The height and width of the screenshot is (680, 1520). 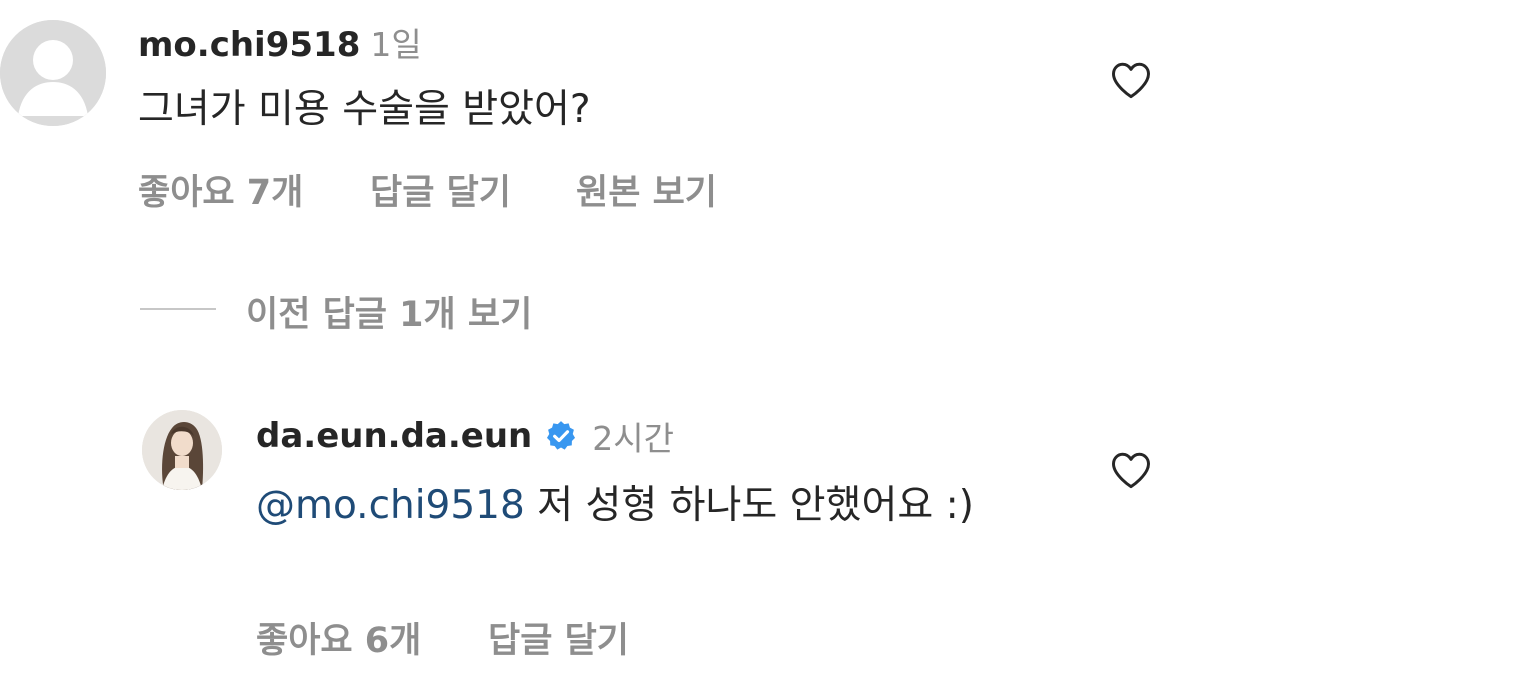 I want to click on comment-username: da.eun.da.eun, so click(x=394, y=436).